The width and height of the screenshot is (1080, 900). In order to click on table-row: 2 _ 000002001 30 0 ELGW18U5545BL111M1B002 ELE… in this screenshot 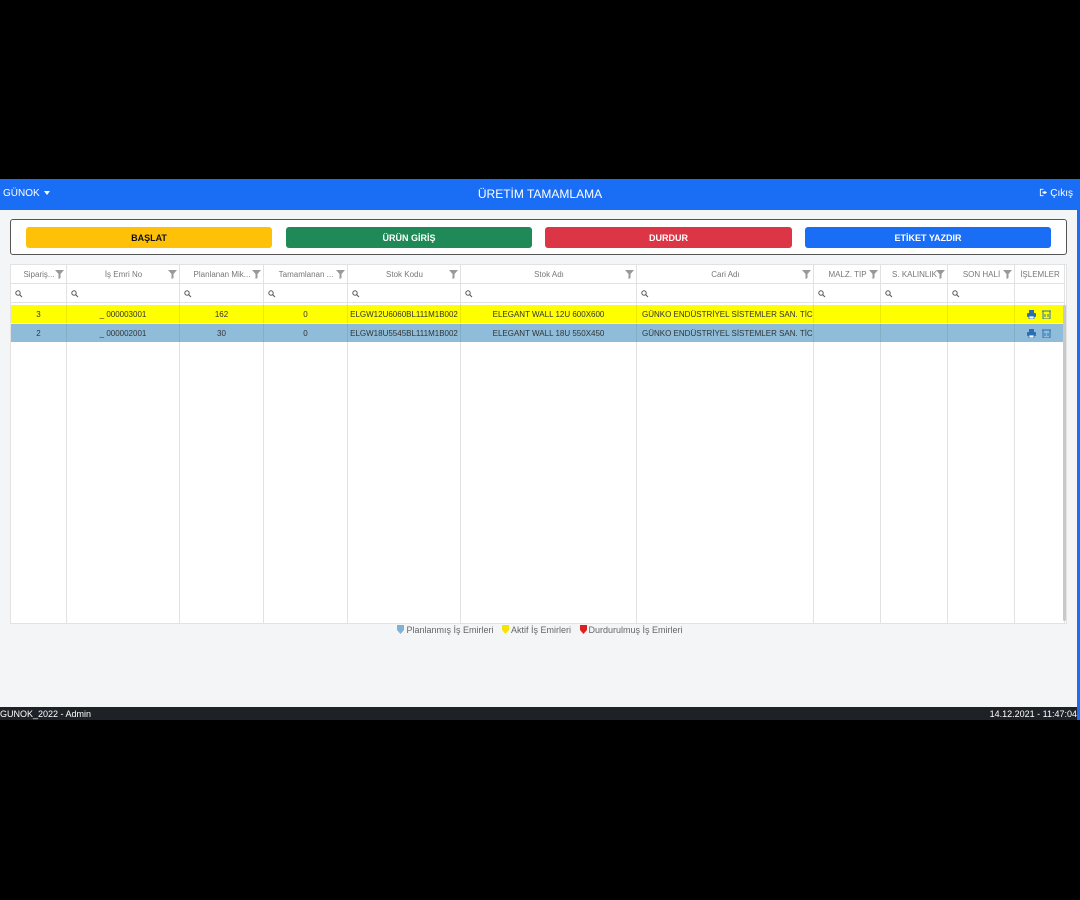, I will do `click(538, 333)`.